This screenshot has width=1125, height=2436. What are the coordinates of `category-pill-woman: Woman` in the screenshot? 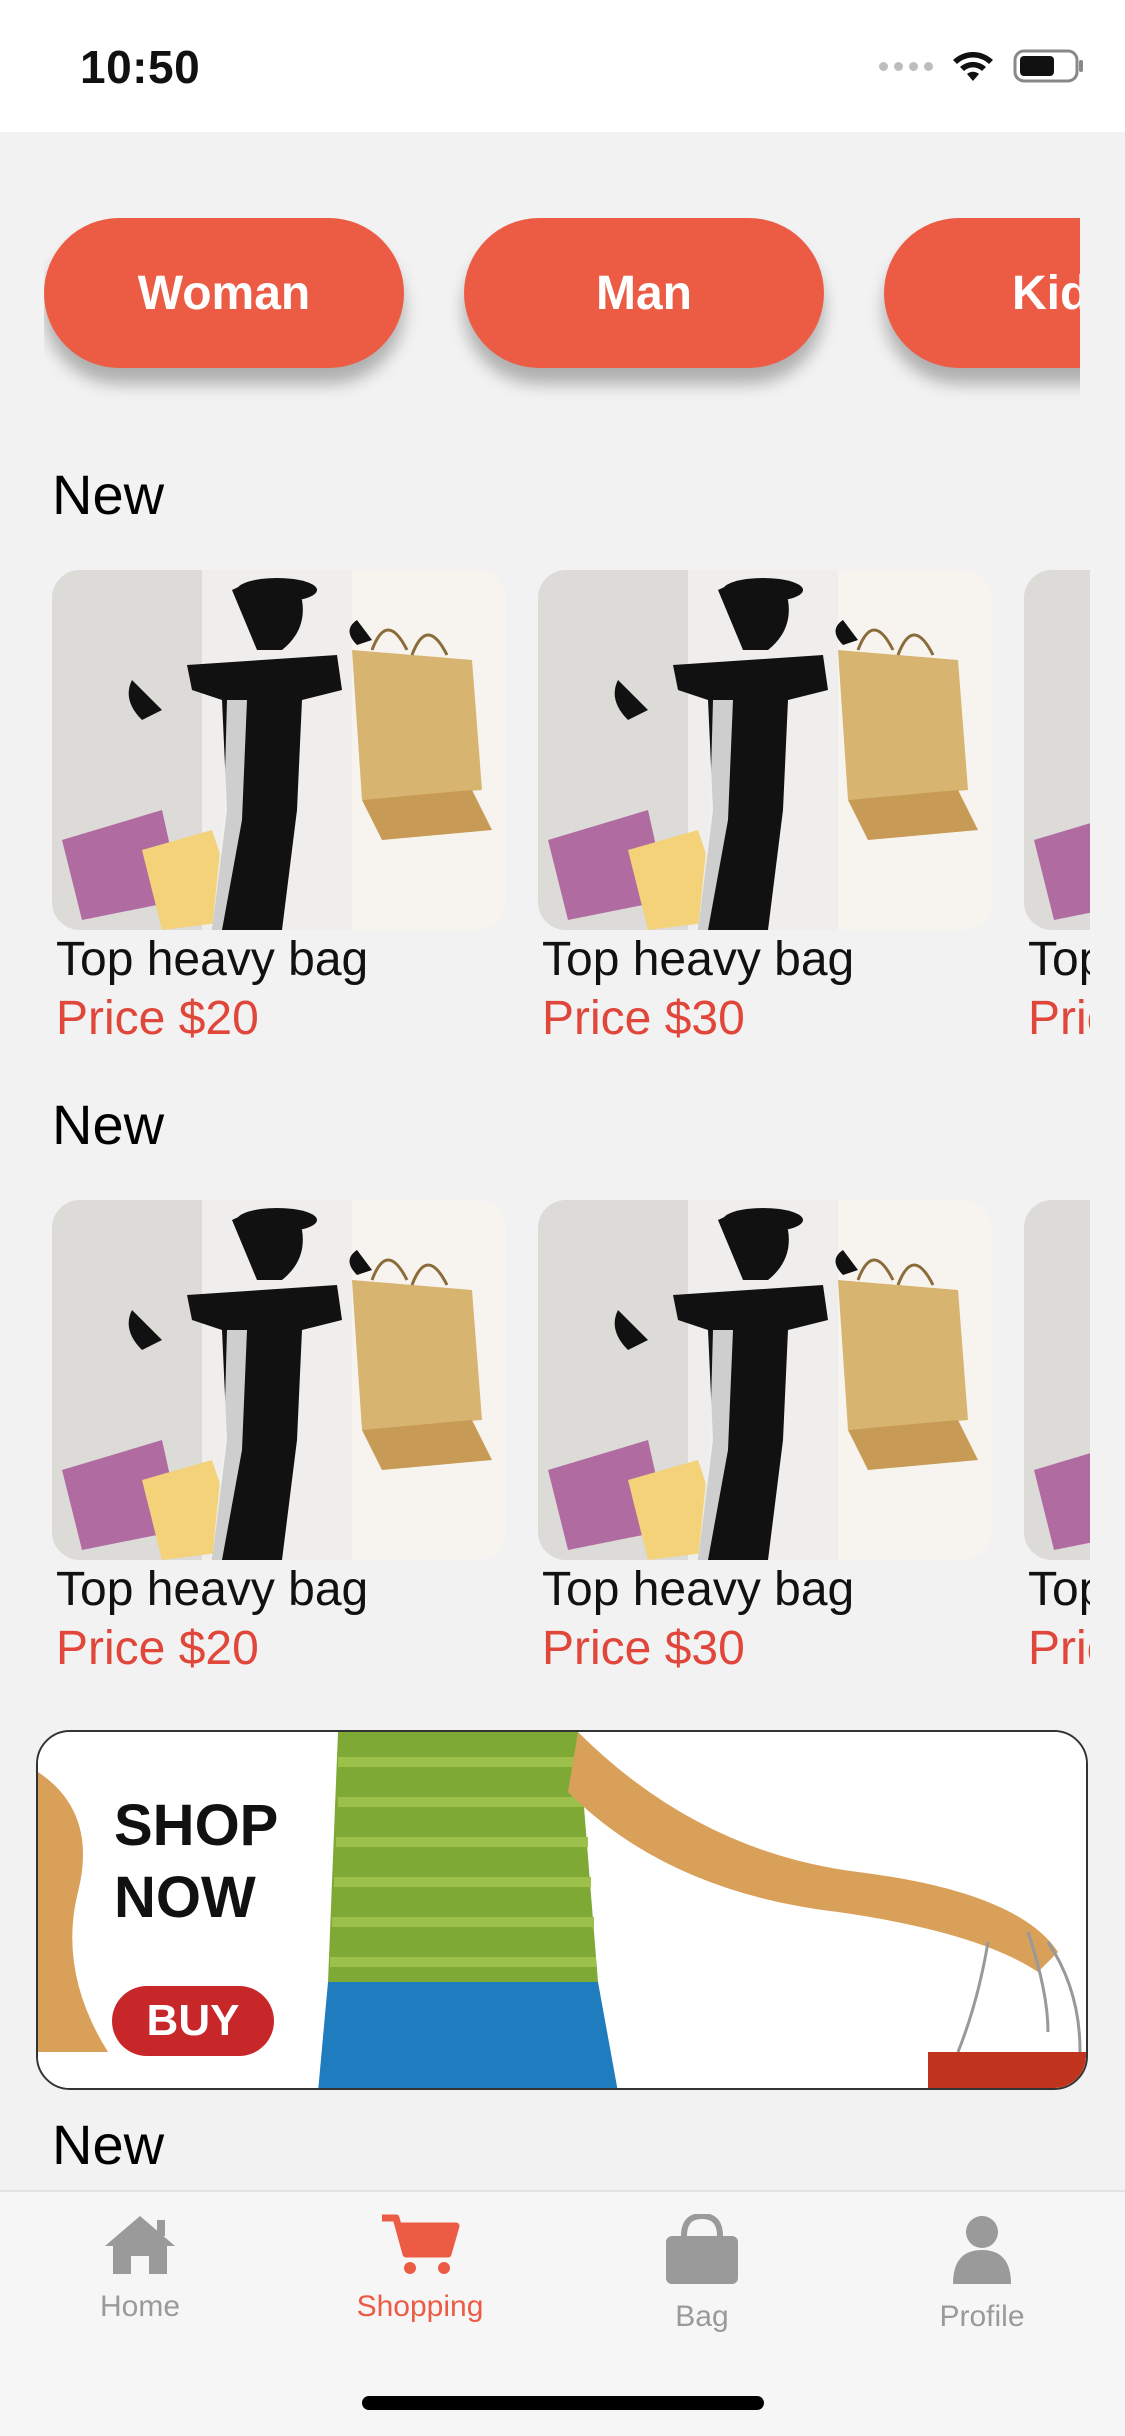 It's located at (224, 293).